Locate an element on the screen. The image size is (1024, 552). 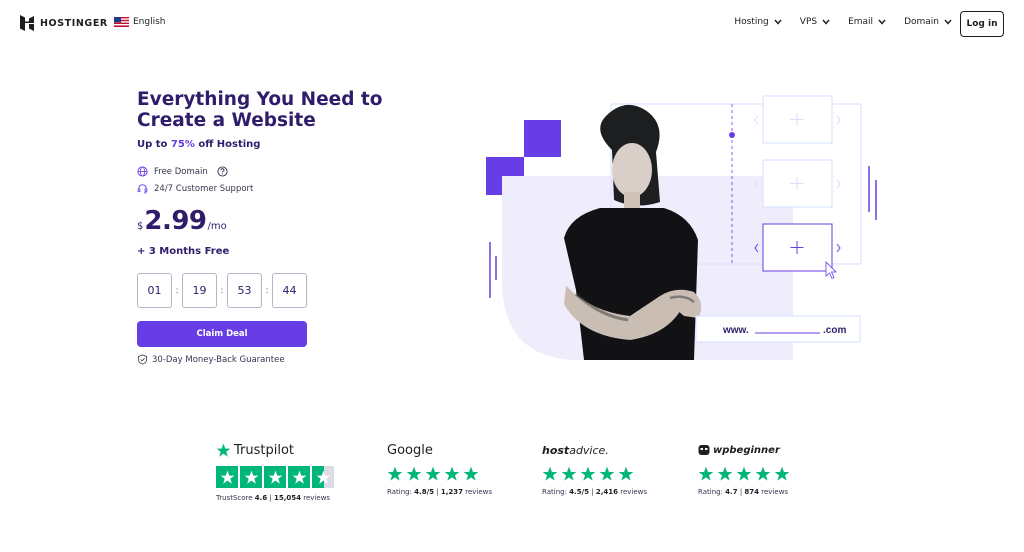
hero-title-line2: Create a Website is located at coordinates (226, 120).